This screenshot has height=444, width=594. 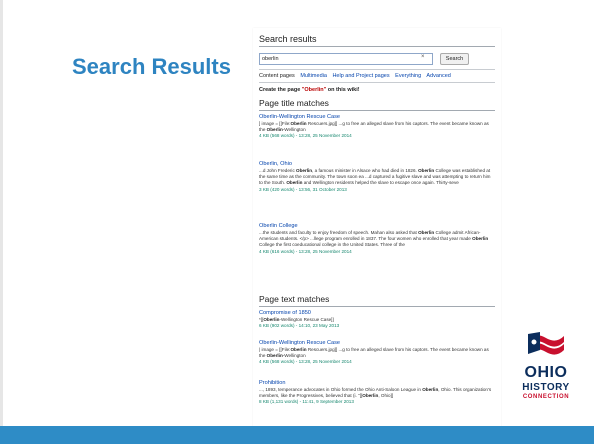 I want to click on text-matches-heading: Page text matches, so click(x=294, y=299).